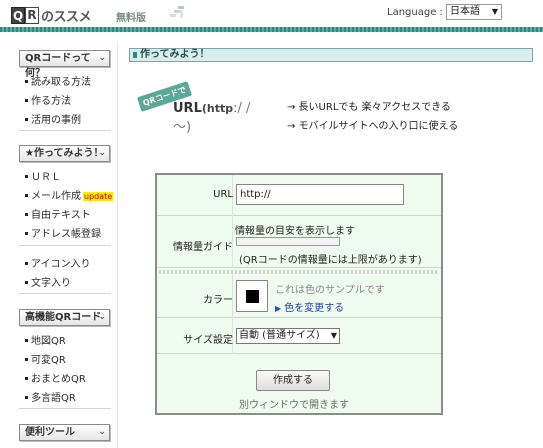  What do you see at coordinates (18, 15) in the screenshot?
I see `logo-q-letter: Q` at bounding box center [18, 15].